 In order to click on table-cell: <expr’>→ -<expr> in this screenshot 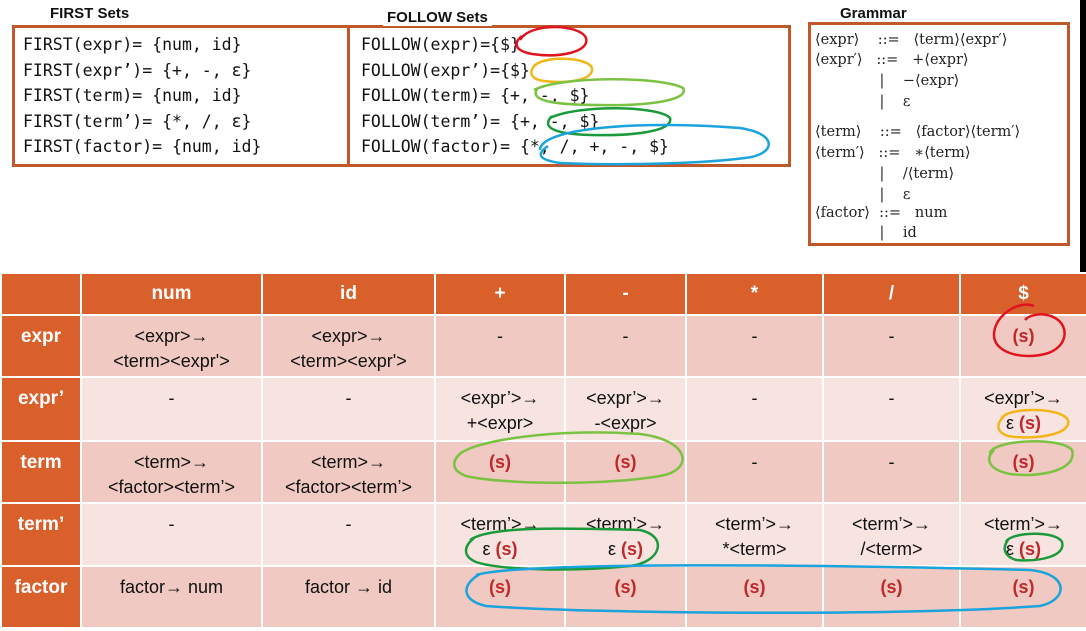, I will do `click(625, 409)`.